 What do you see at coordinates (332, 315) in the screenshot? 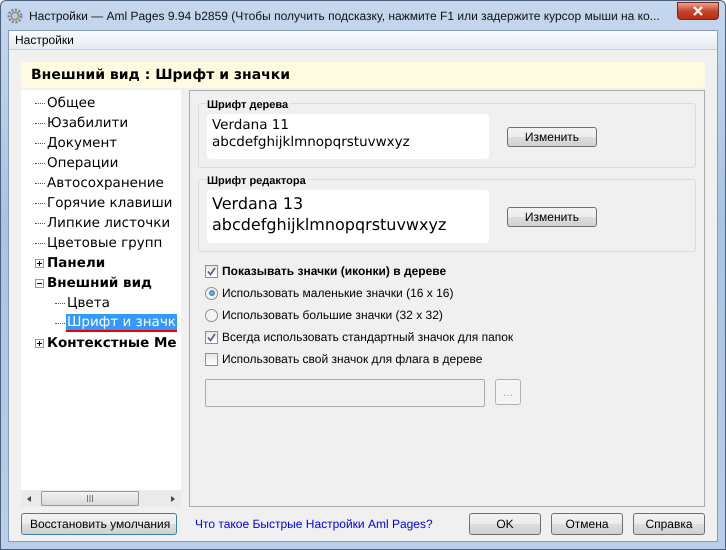
I see `option-label: Использовать большие значки (32 x 32)` at bounding box center [332, 315].